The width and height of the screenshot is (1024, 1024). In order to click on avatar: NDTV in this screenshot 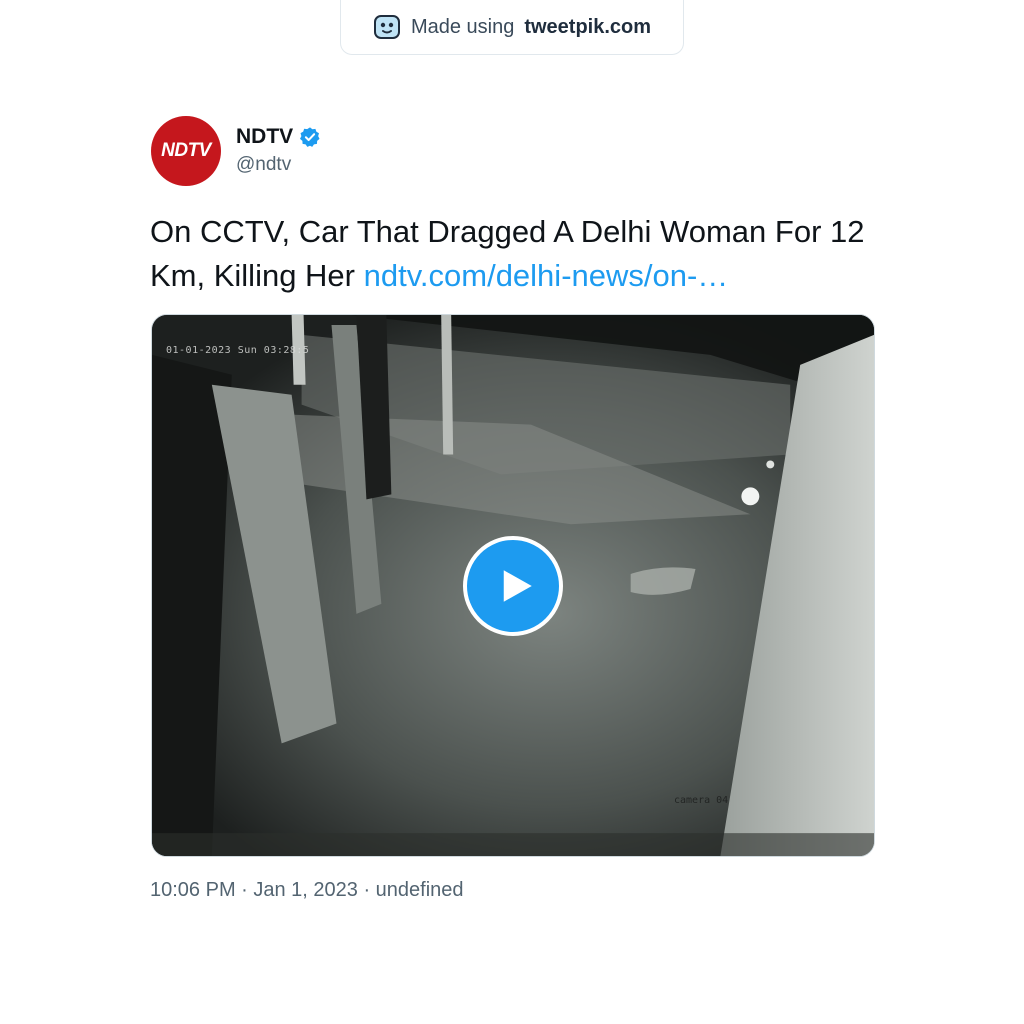, I will do `click(186, 151)`.